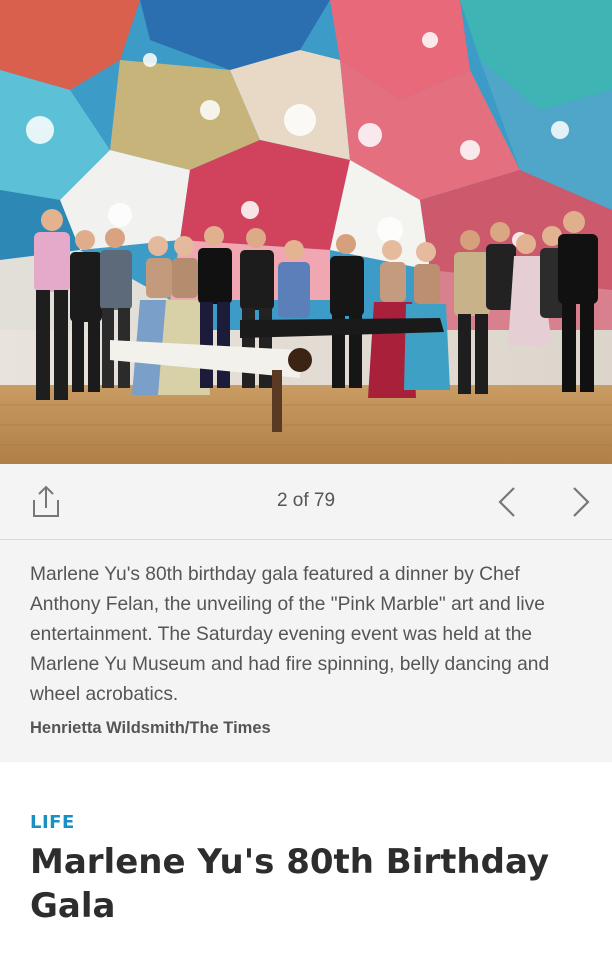  I want to click on gallery-toolbar: 2 of 79, so click(306, 502).